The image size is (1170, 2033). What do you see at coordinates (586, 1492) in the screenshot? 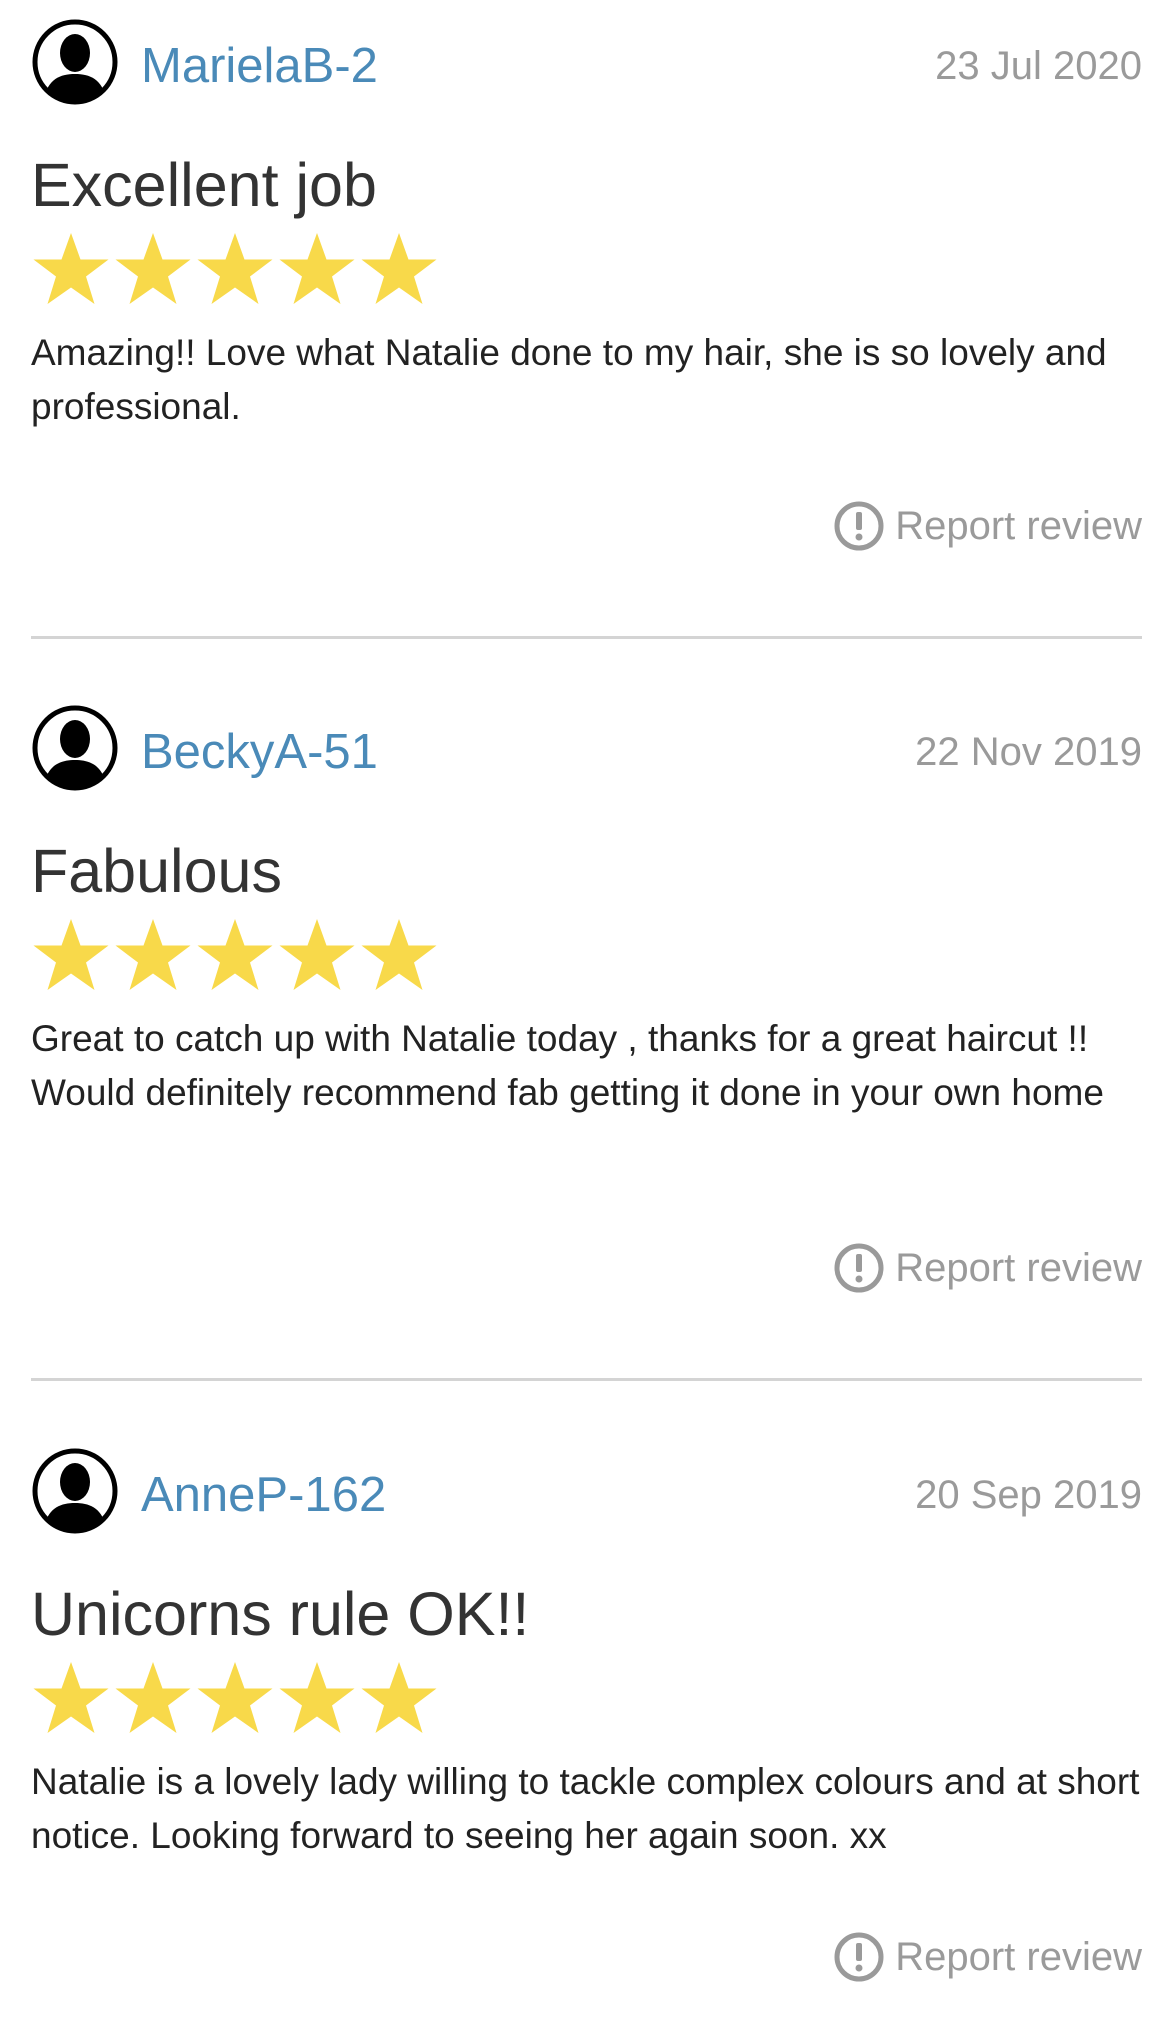
I see `review-header: AnneP-162 20 Sep 2019` at bounding box center [586, 1492].